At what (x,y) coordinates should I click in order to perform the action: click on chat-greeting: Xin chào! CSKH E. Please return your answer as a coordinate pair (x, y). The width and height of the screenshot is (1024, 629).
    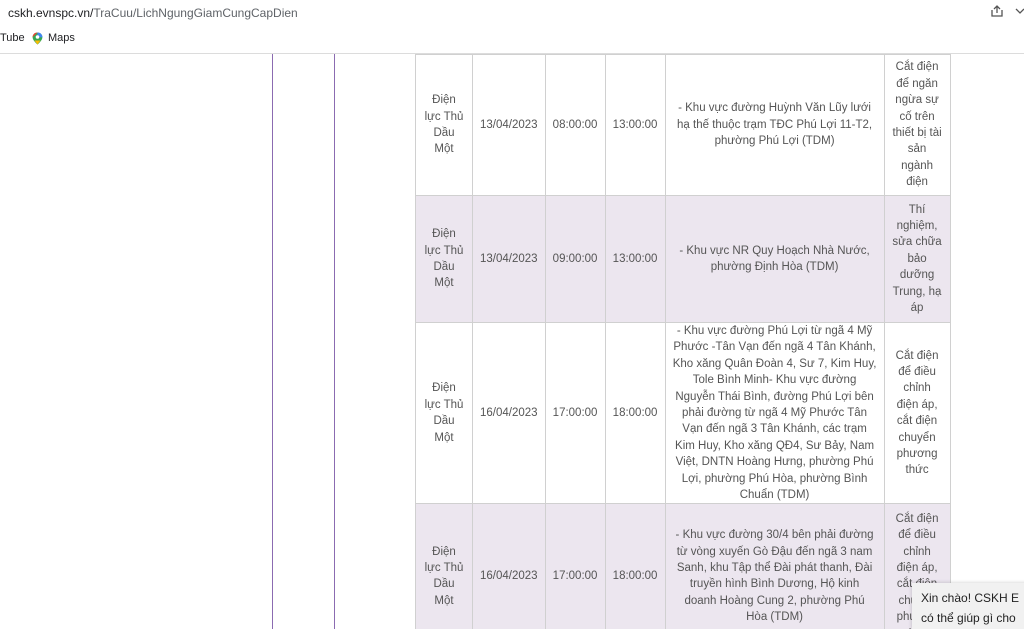
    Looking at the image, I should click on (970, 598).